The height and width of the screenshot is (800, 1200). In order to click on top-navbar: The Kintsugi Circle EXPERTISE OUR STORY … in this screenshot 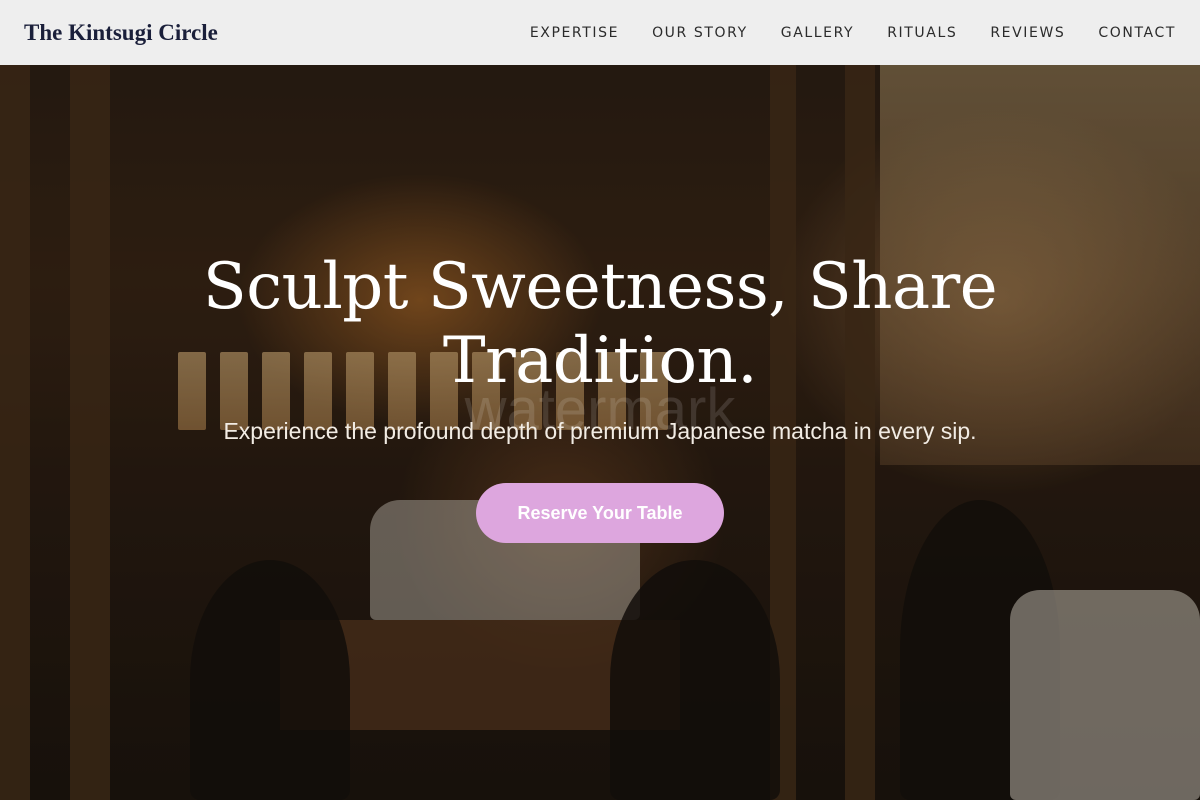, I will do `click(600, 32)`.